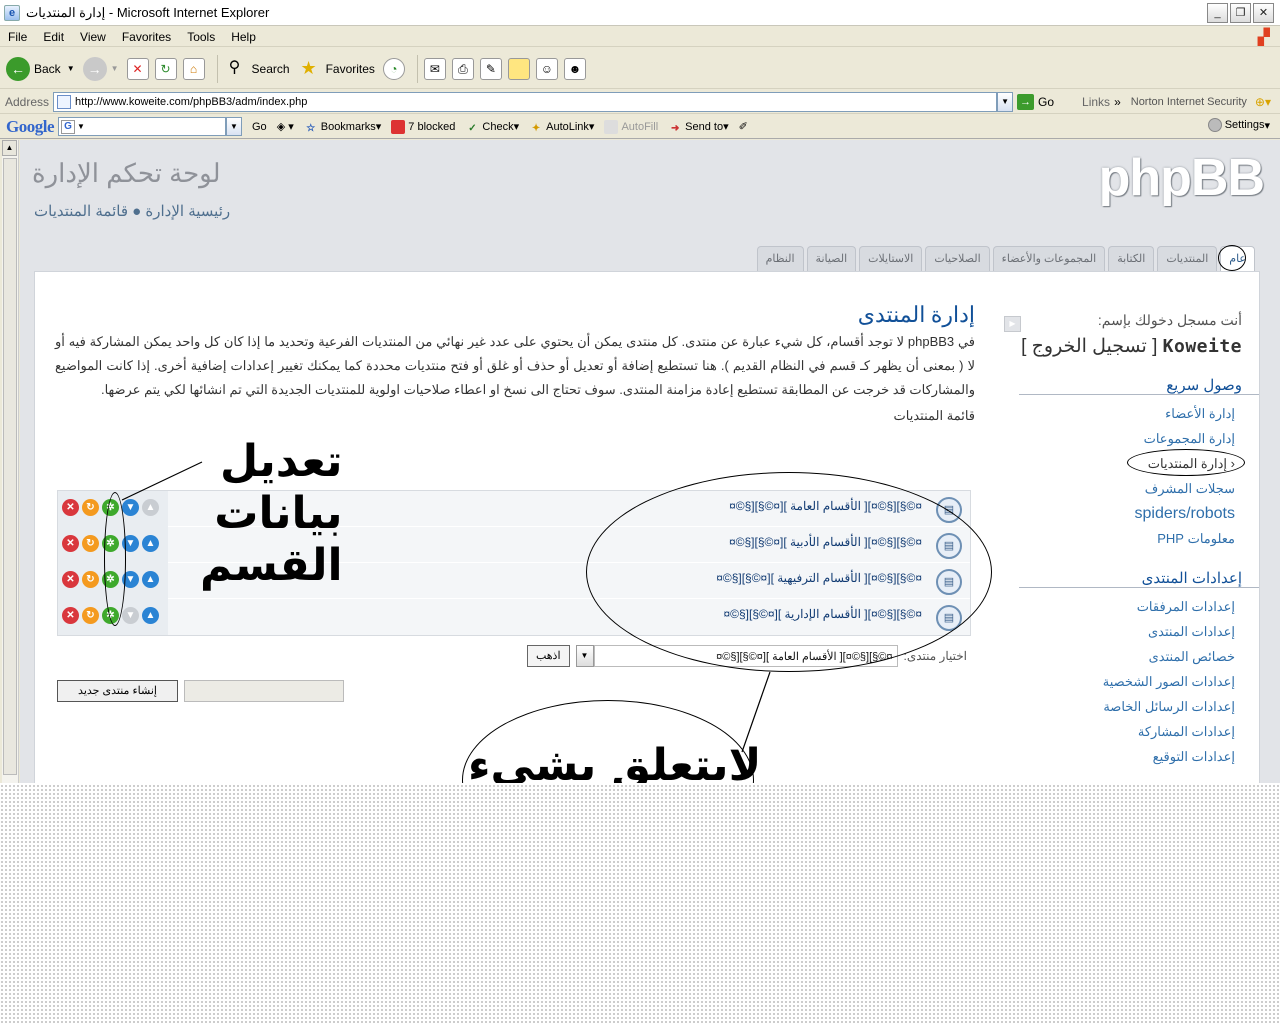 The image size is (1280, 1024). I want to click on annotation-lines, so click(446, 607).